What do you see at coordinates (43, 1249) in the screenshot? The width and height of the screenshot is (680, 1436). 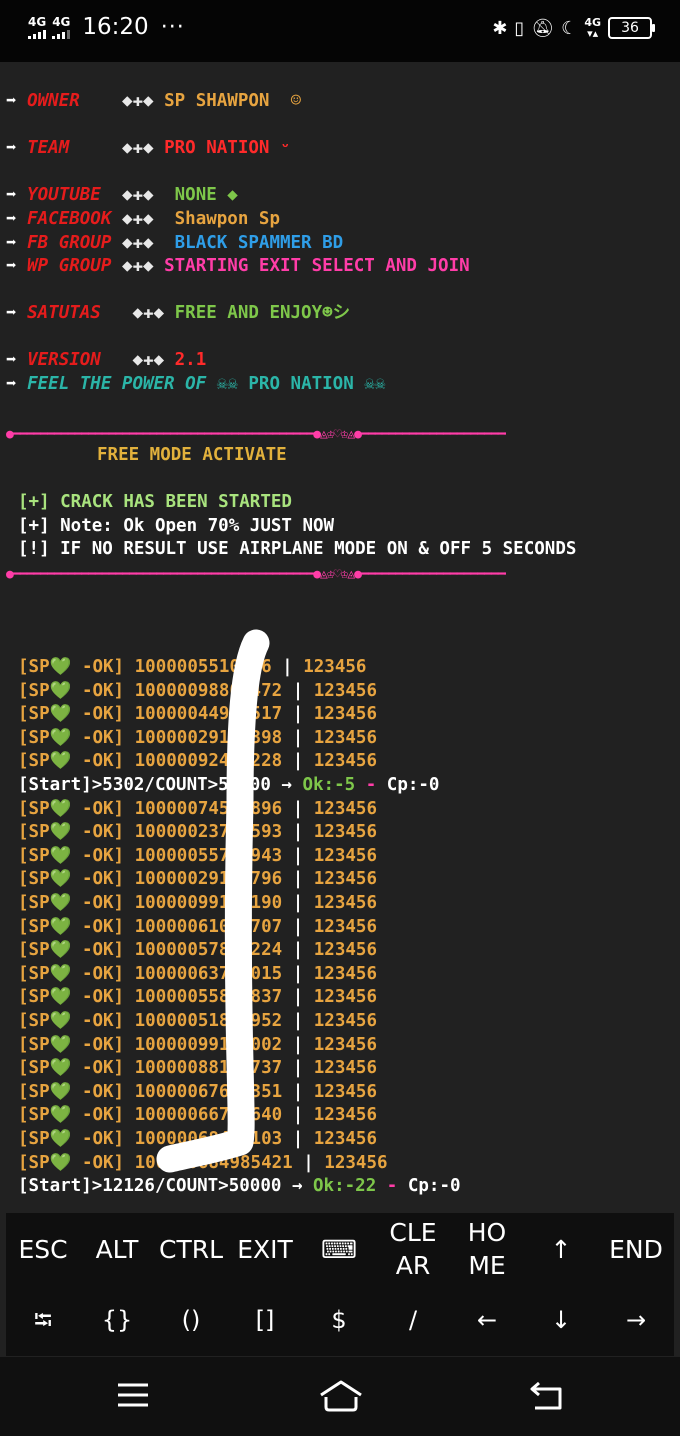 I see `esc-key: ESC` at bounding box center [43, 1249].